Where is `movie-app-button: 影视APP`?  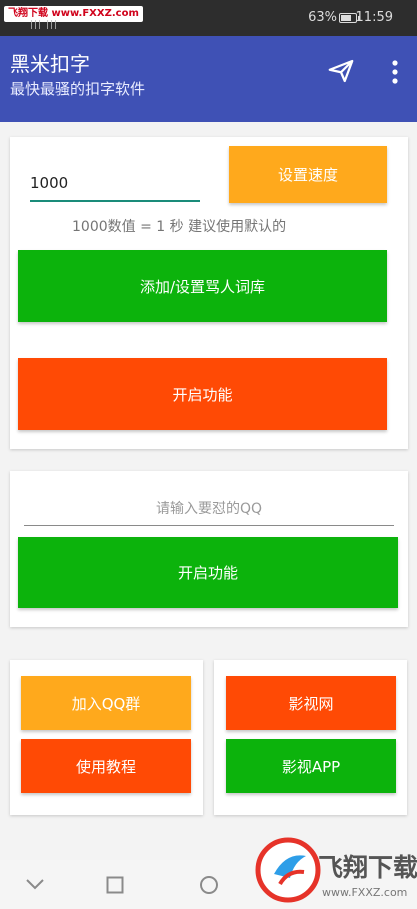
movie-app-button: 影视APP is located at coordinates (311, 766).